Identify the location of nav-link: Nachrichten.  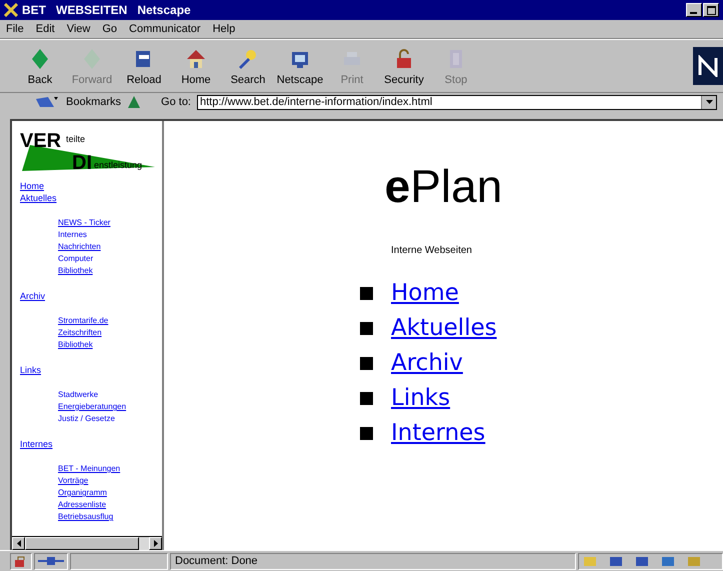
(110, 247).